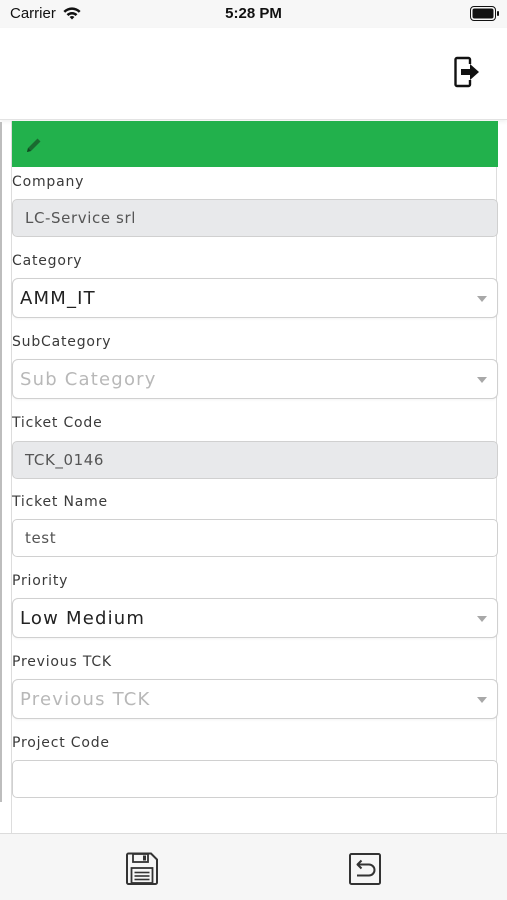 Image resolution: width=507 pixels, height=900 pixels. What do you see at coordinates (255, 779) in the screenshot?
I see `project-code-input` at bounding box center [255, 779].